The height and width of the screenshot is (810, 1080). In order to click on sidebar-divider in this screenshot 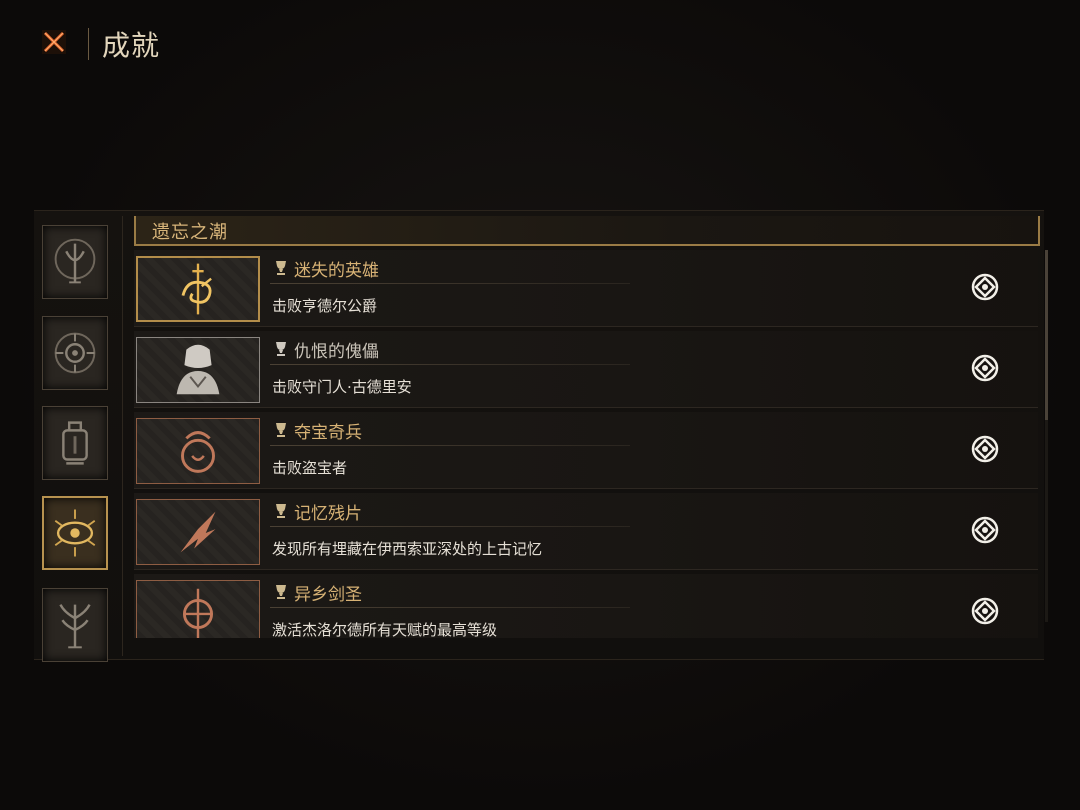, I will do `click(122, 436)`.